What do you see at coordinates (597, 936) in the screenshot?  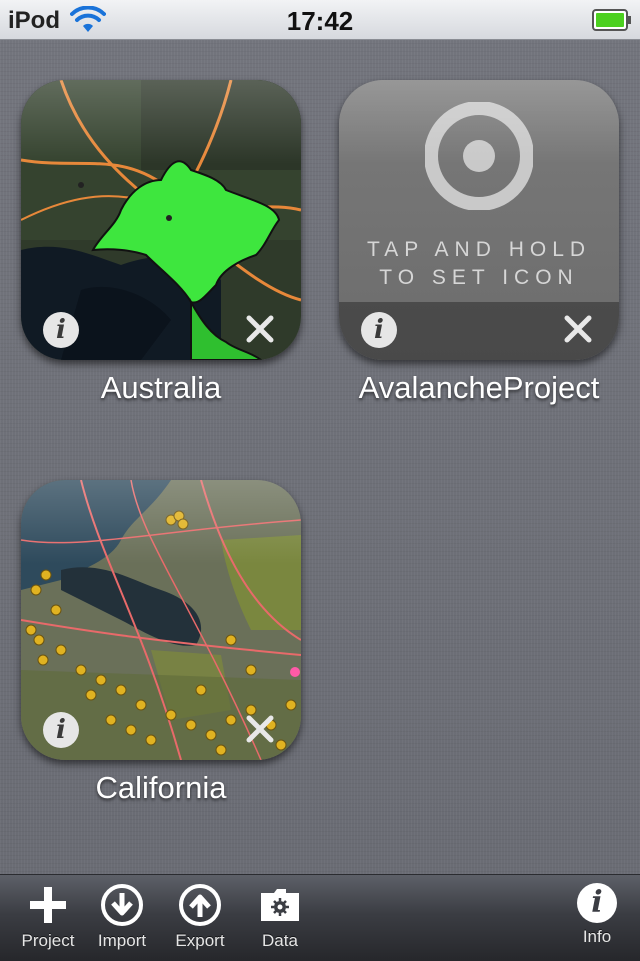 I see `toolbar-label-info: Info` at bounding box center [597, 936].